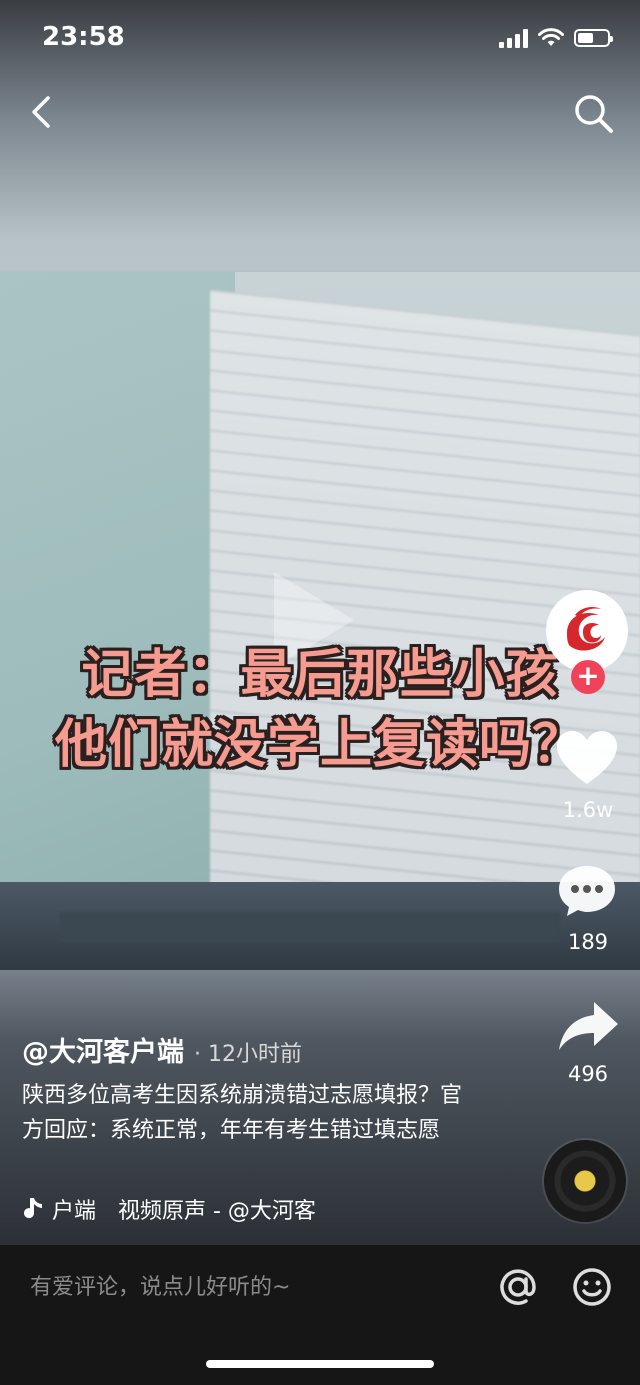 The height and width of the screenshot is (1385, 640). What do you see at coordinates (44, 112) in the screenshot?
I see `back-icon` at bounding box center [44, 112].